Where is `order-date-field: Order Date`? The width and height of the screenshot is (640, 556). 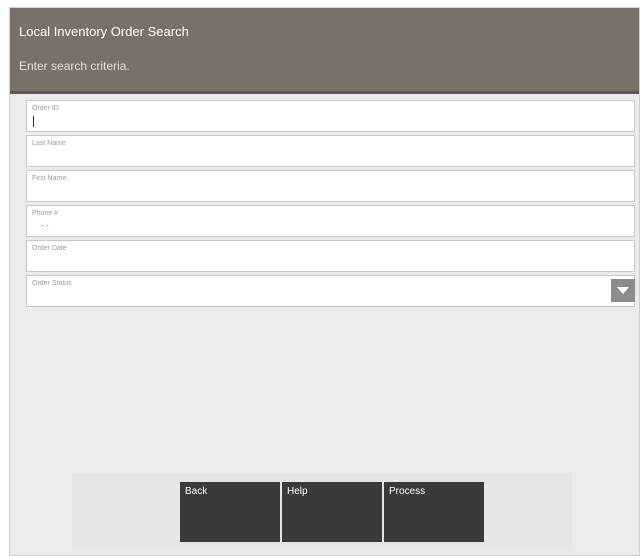 order-date-field: Order Date is located at coordinates (330, 256).